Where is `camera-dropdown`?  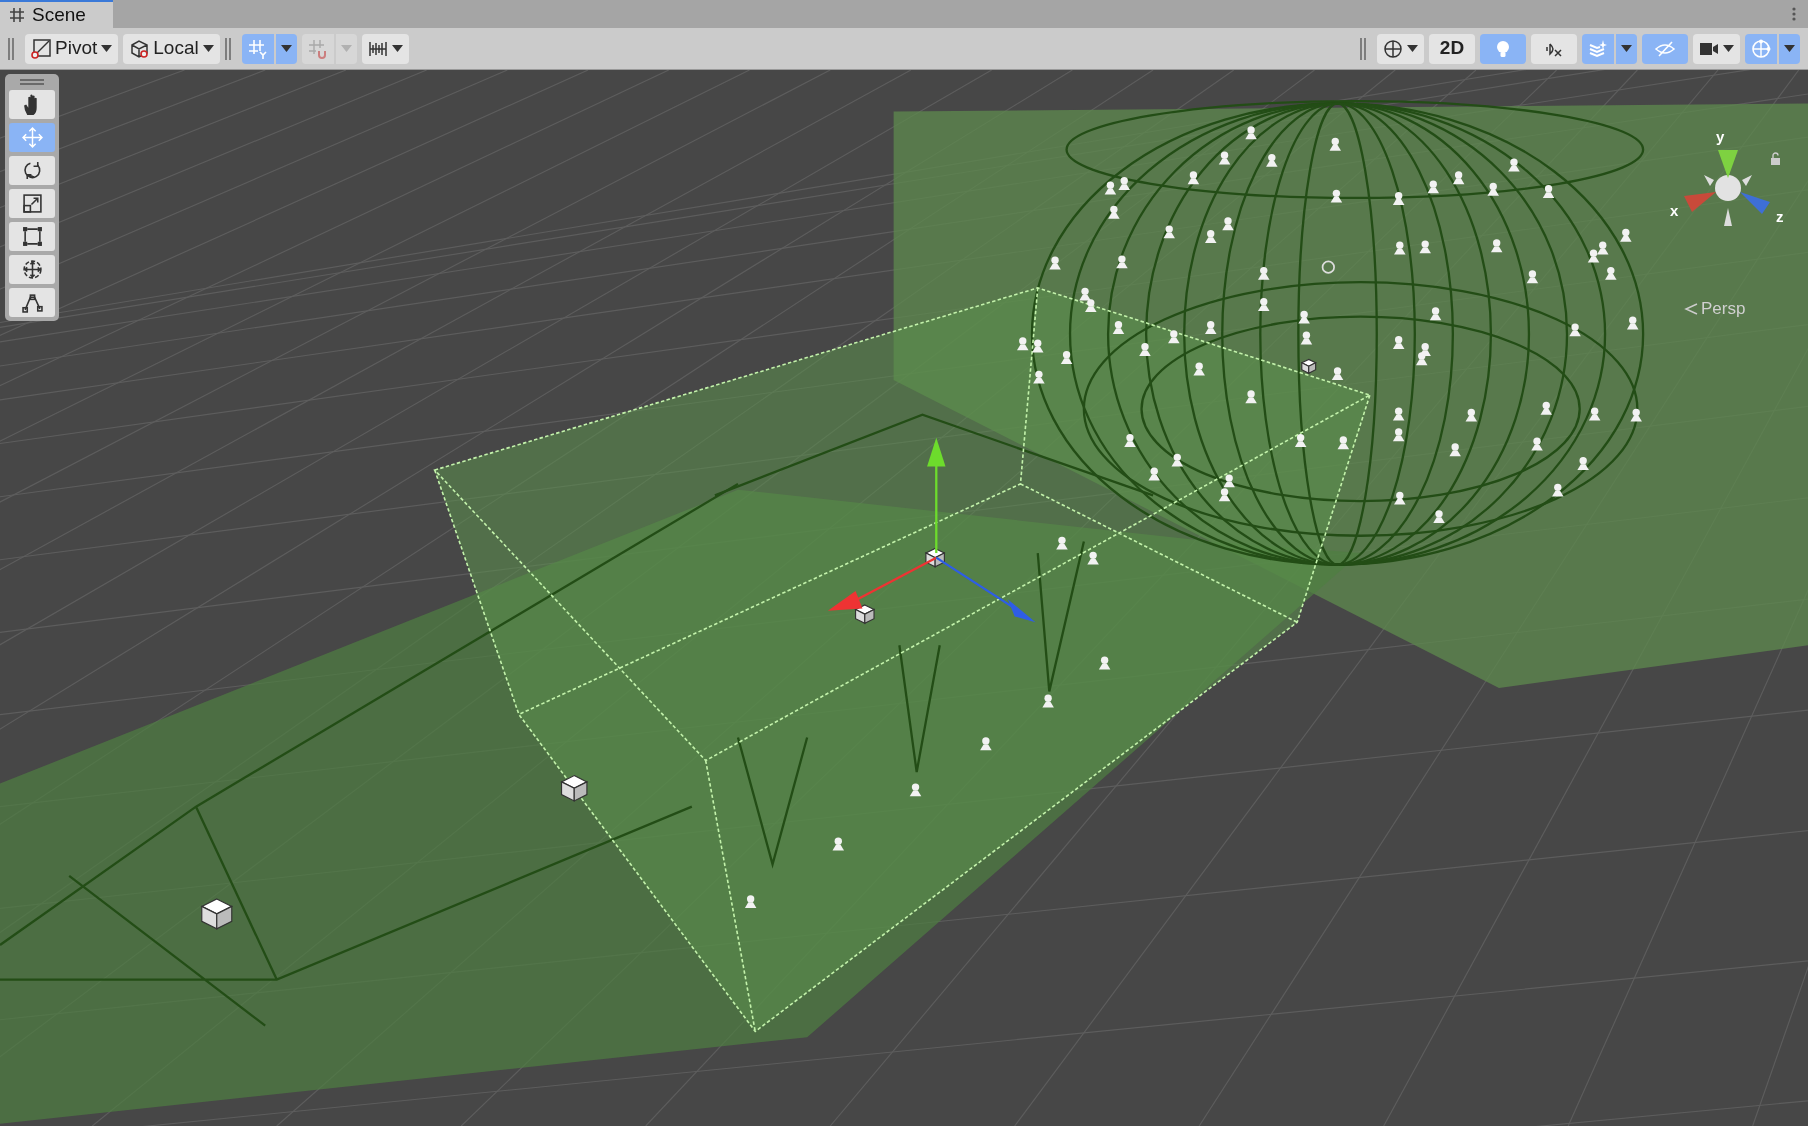
camera-dropdown is located at coordinates (1716, 48).